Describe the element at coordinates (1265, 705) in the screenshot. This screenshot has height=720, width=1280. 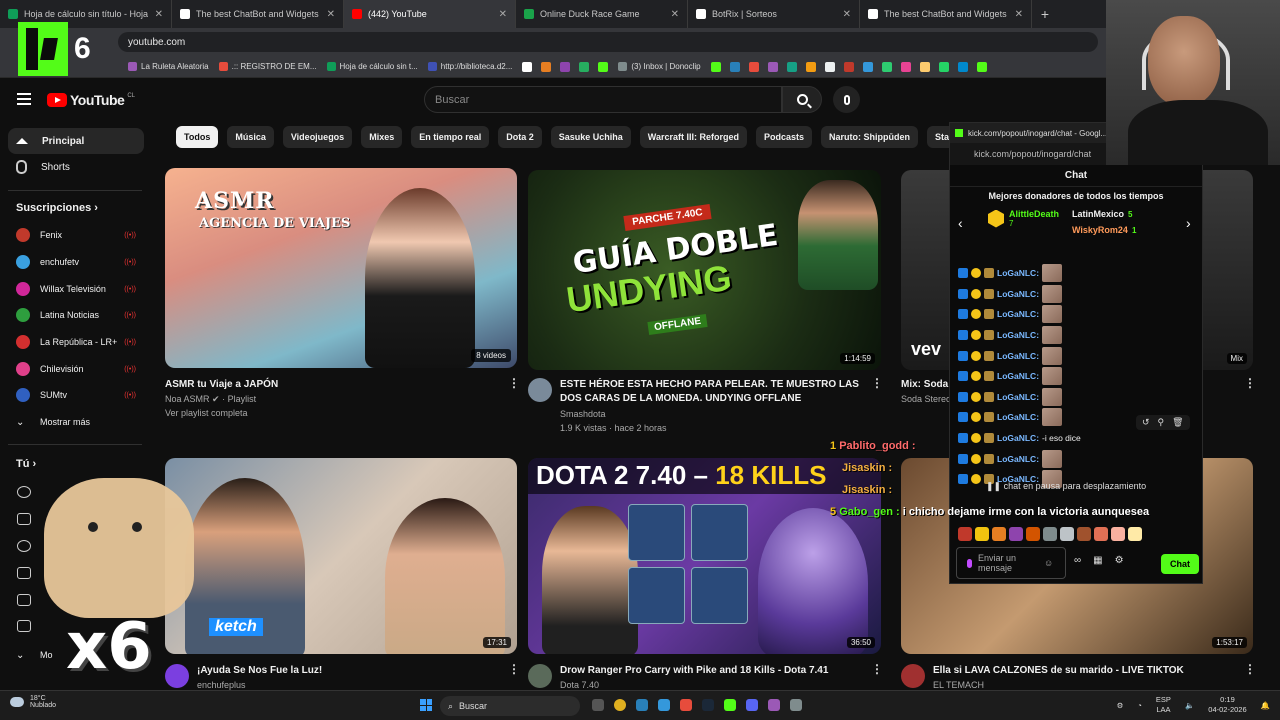
I see `notifications-icon: 🔔` at that location.